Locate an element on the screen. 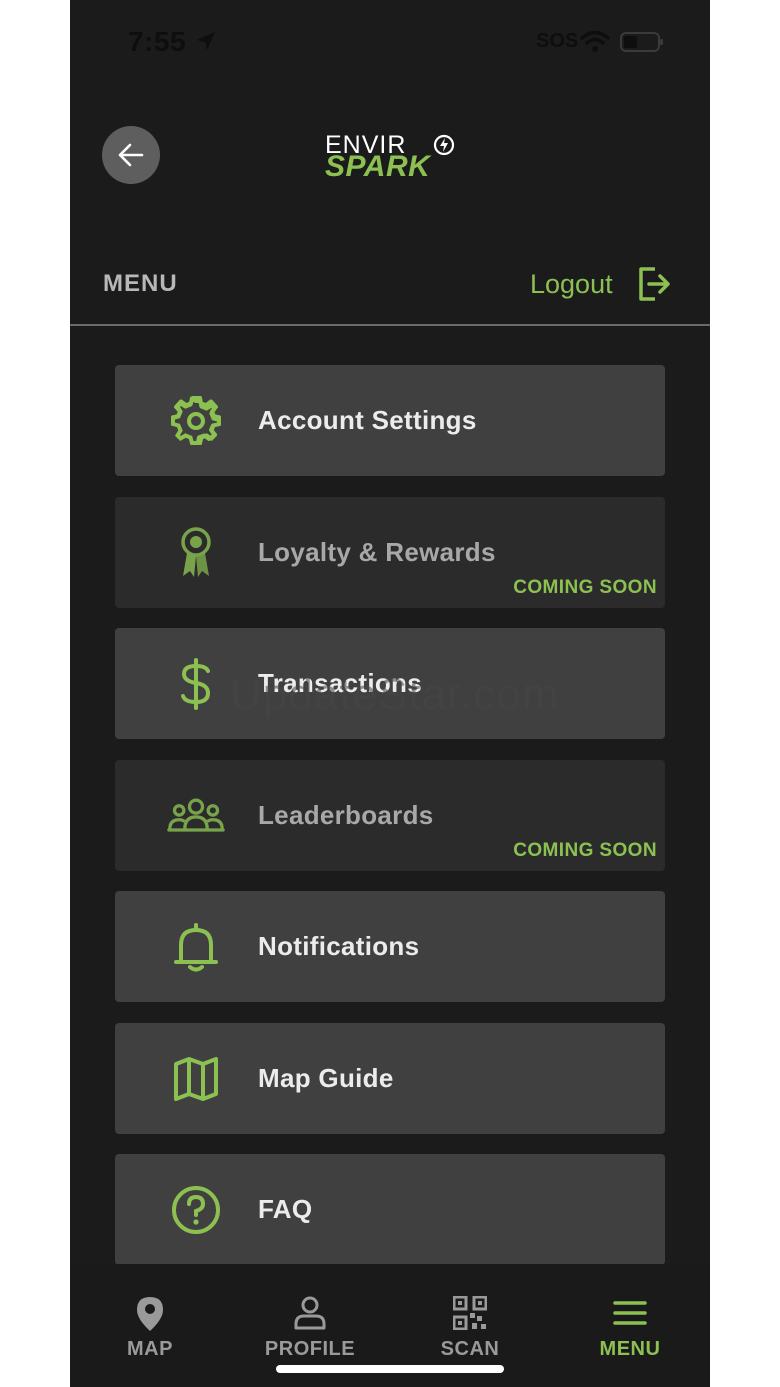 This screenshot has width=780, height=1387. home-indicator is located at coordinates (390, 1369).